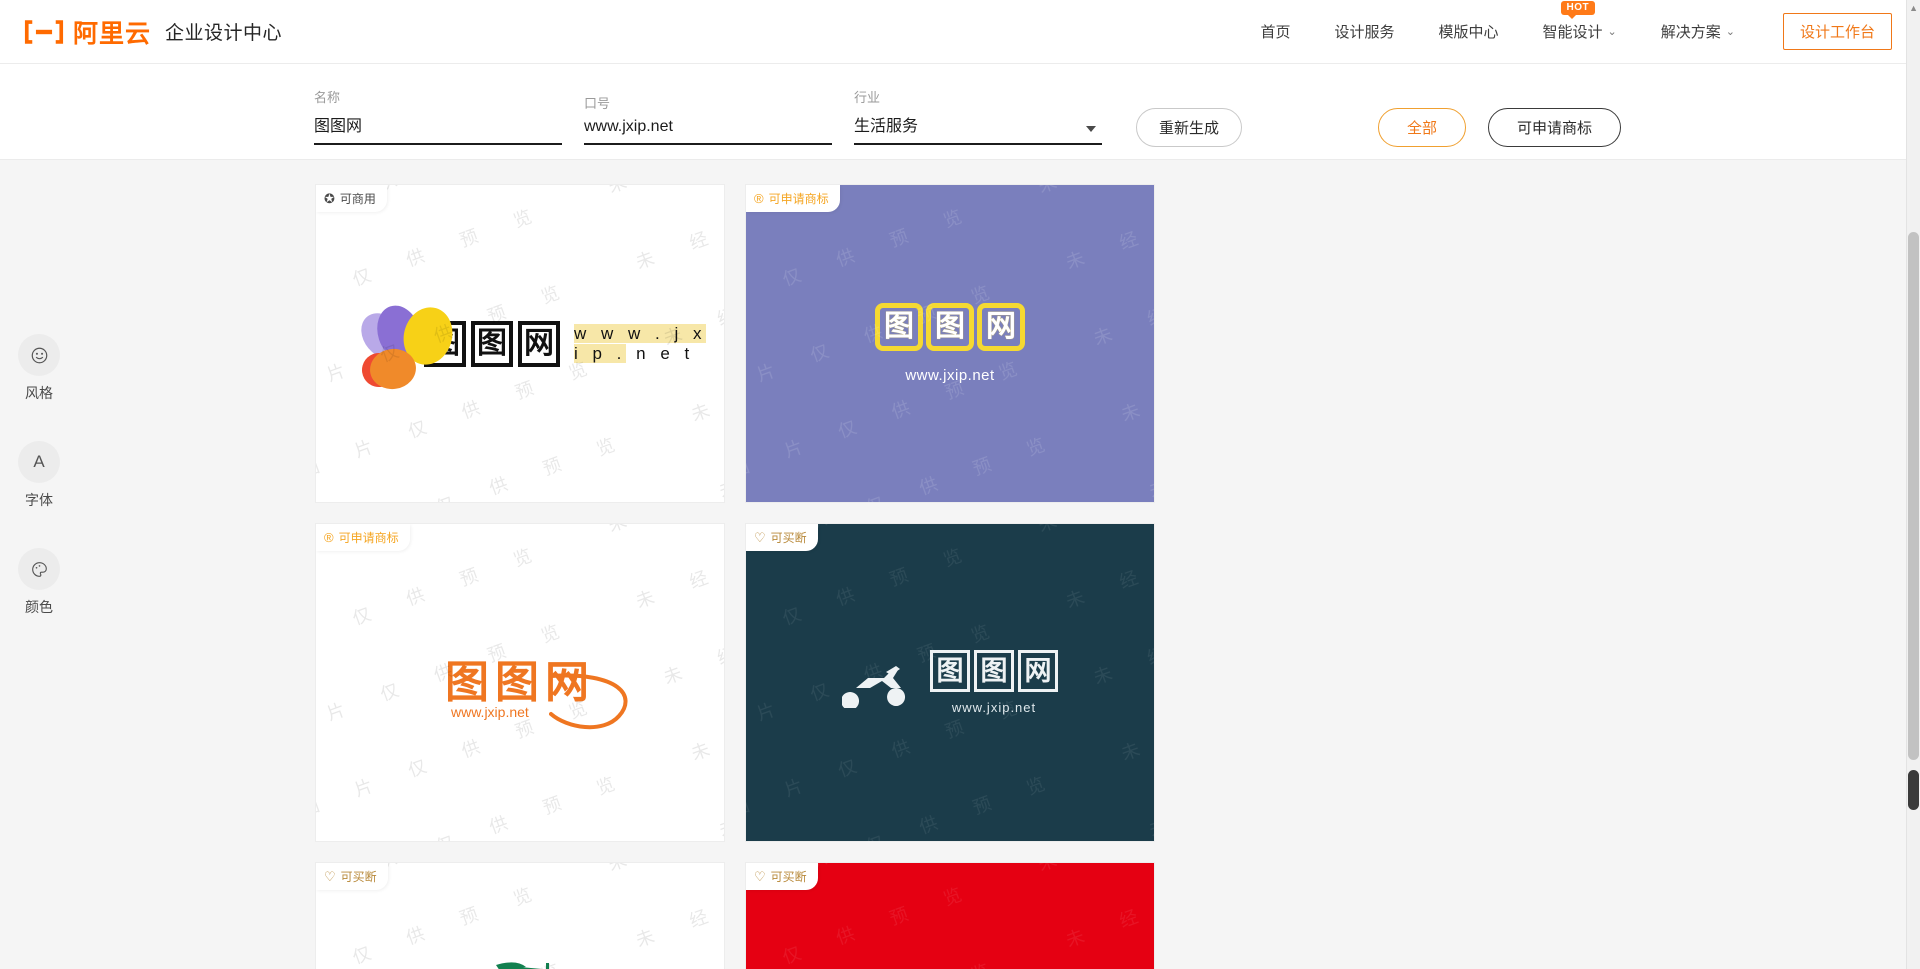  What do you see at coordinates (588, 701) in the screenshot?
I see `swoosh-icon` at bounding box center [588, 701].